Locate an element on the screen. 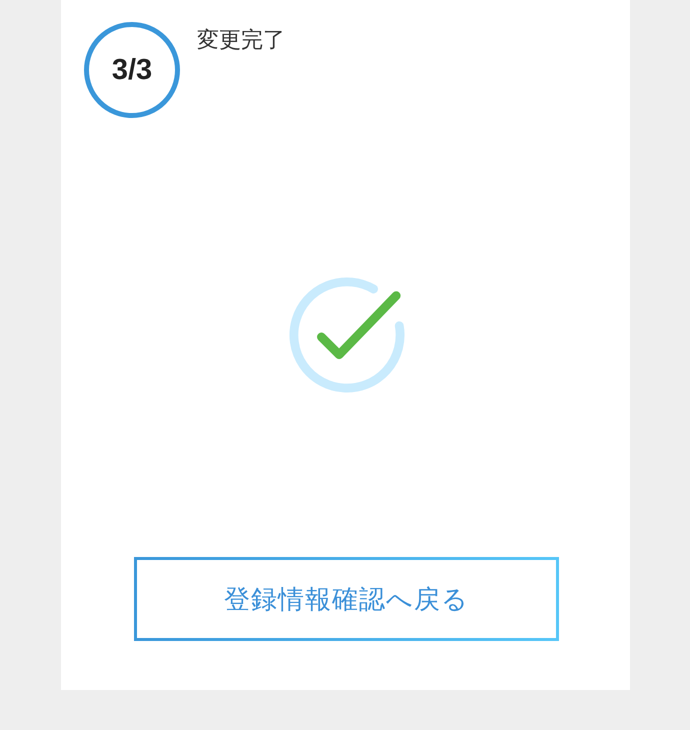 This screenshot has width=690, height=730. back-button: 登録情報確認へ戻る is located at coordinates (346, 599).